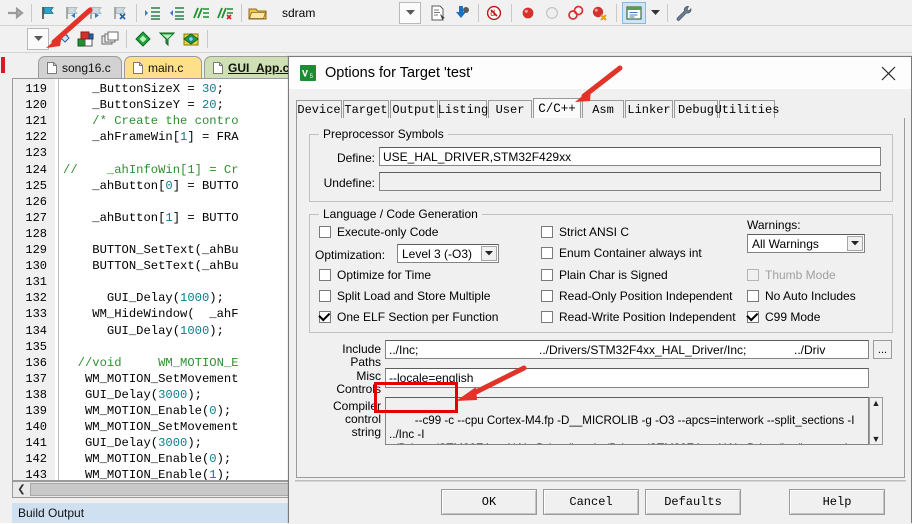  What do you see at coordinates (414, 109) in the screenshot?
I see `tab-output: Output` at bounding box center [414, 109].